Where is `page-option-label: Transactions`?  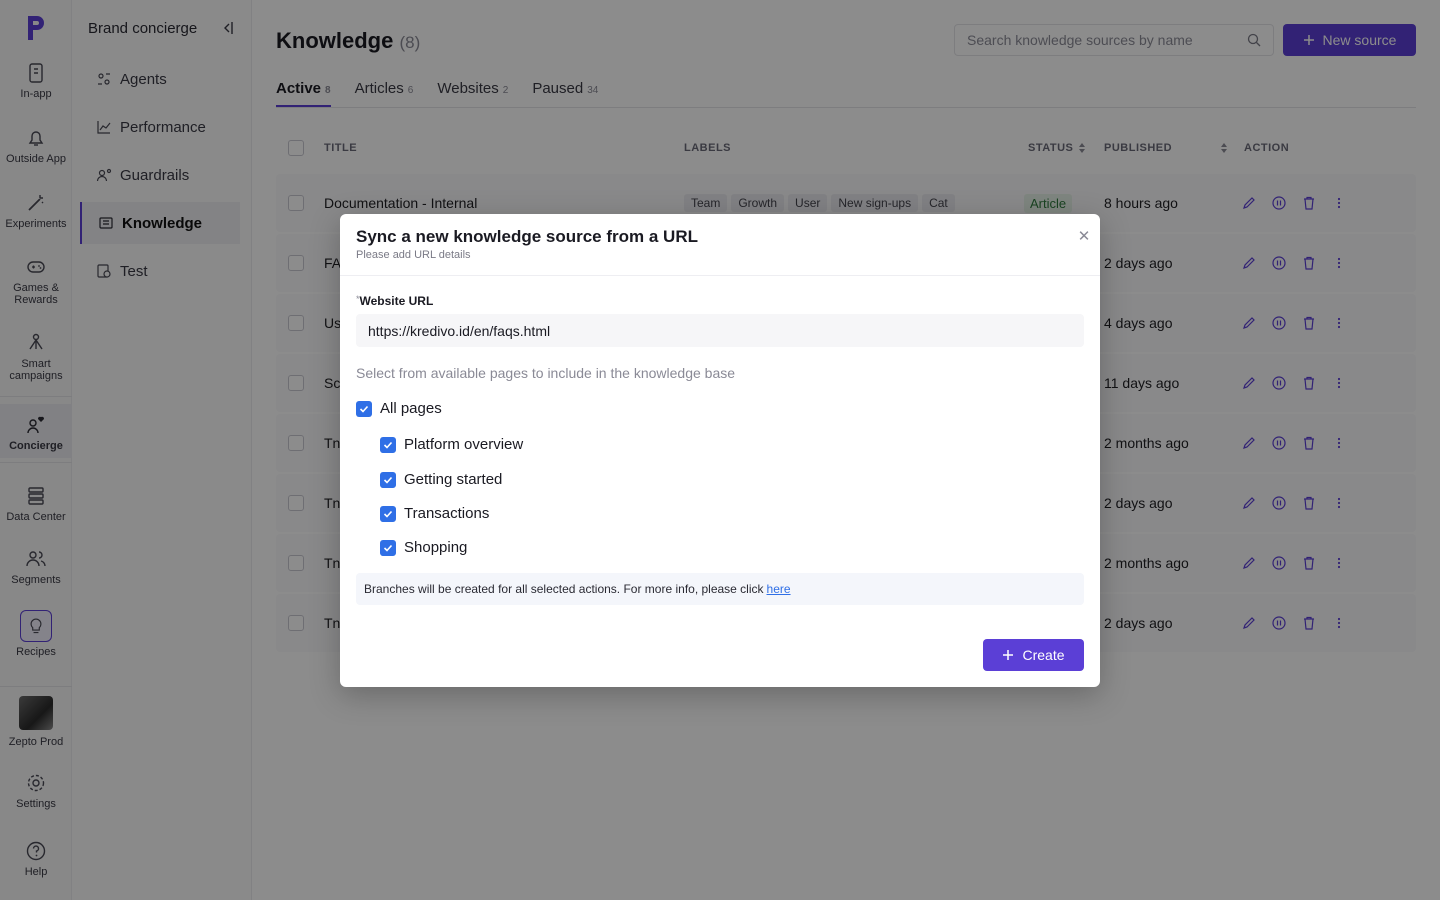 page-option-label: Transactions is located at coordinates (447, 513).